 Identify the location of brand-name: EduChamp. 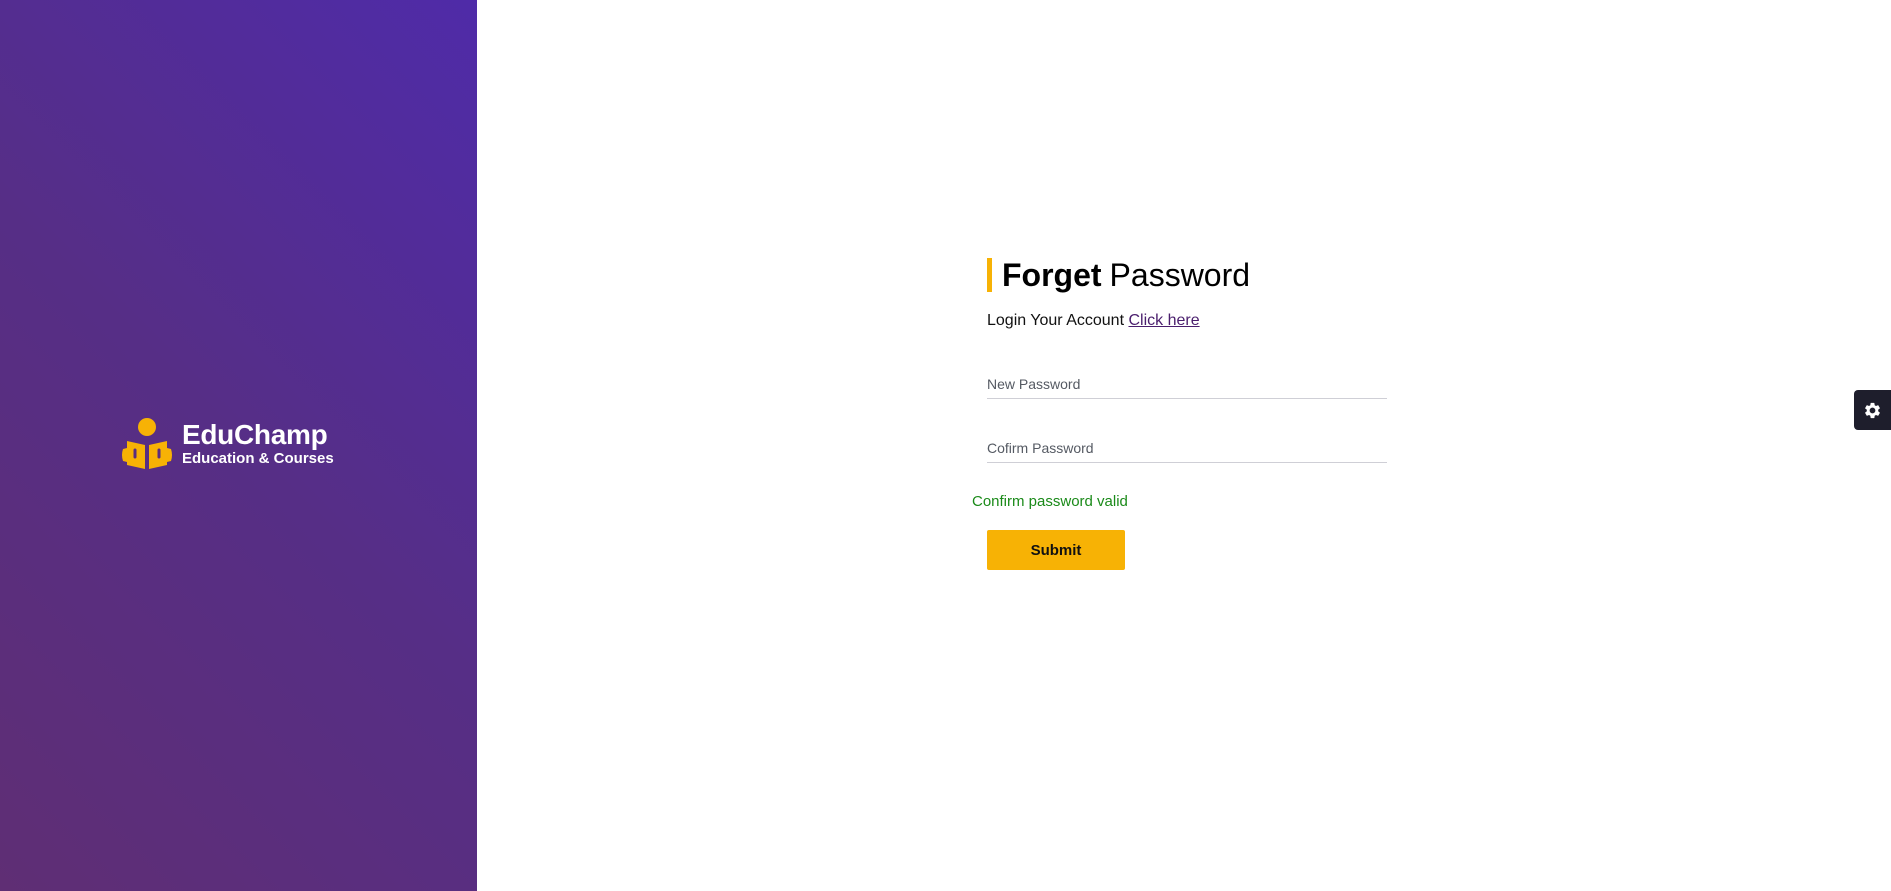
(255, 434).